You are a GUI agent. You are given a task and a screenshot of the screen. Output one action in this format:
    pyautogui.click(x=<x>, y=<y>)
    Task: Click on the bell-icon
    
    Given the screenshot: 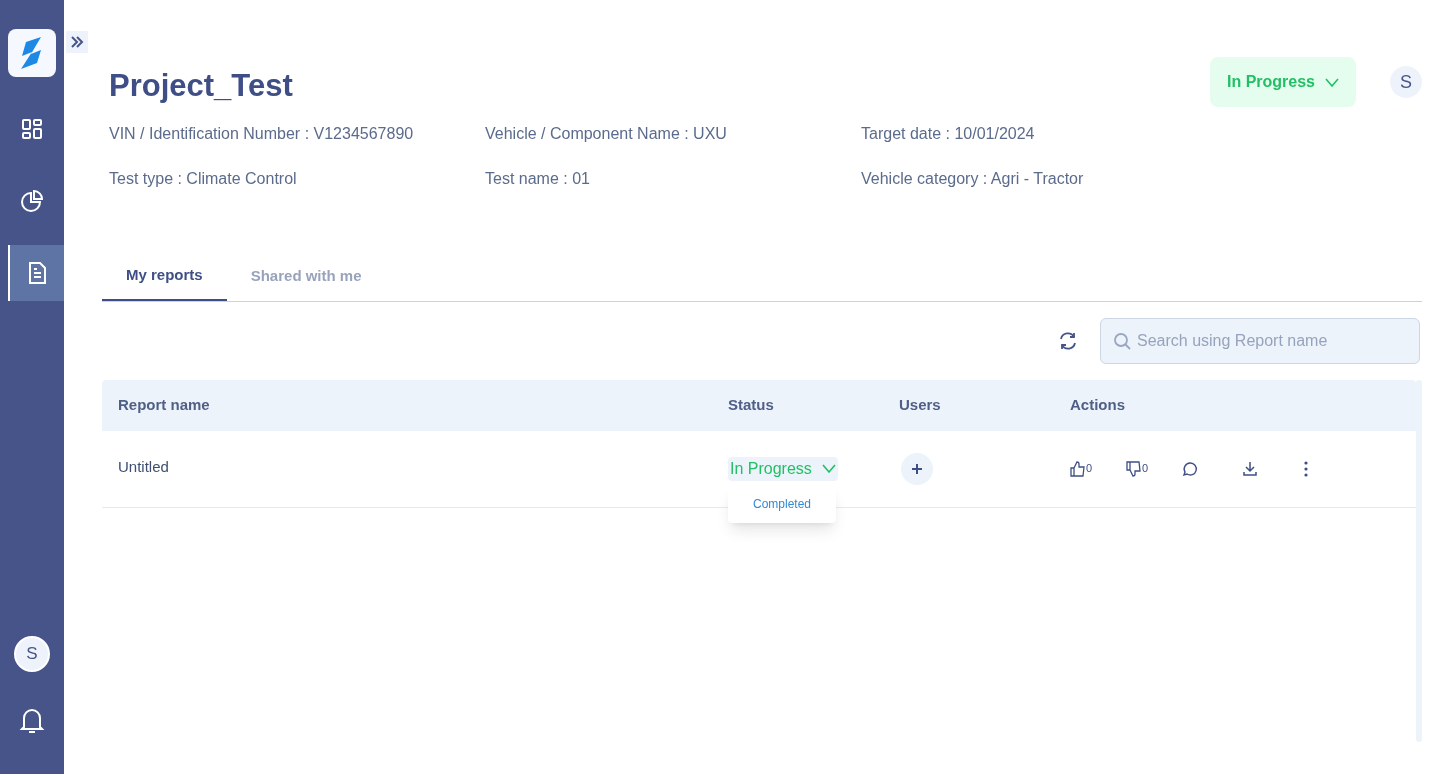 What is the action you would take?
    pyautogui.click(x=32, y=720)
    